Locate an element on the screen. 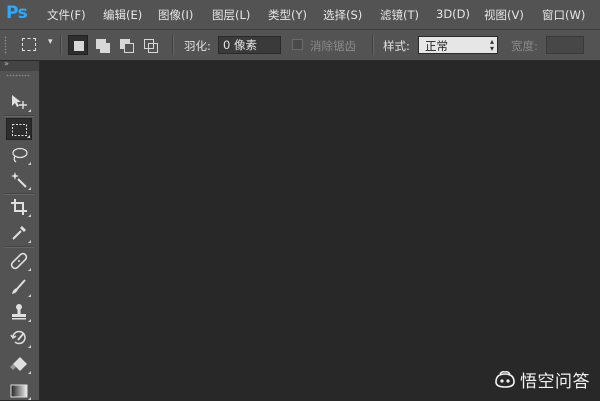 The width and height of the screenshot is (600, 401). crop-icon is located at coordinates (19, 207).